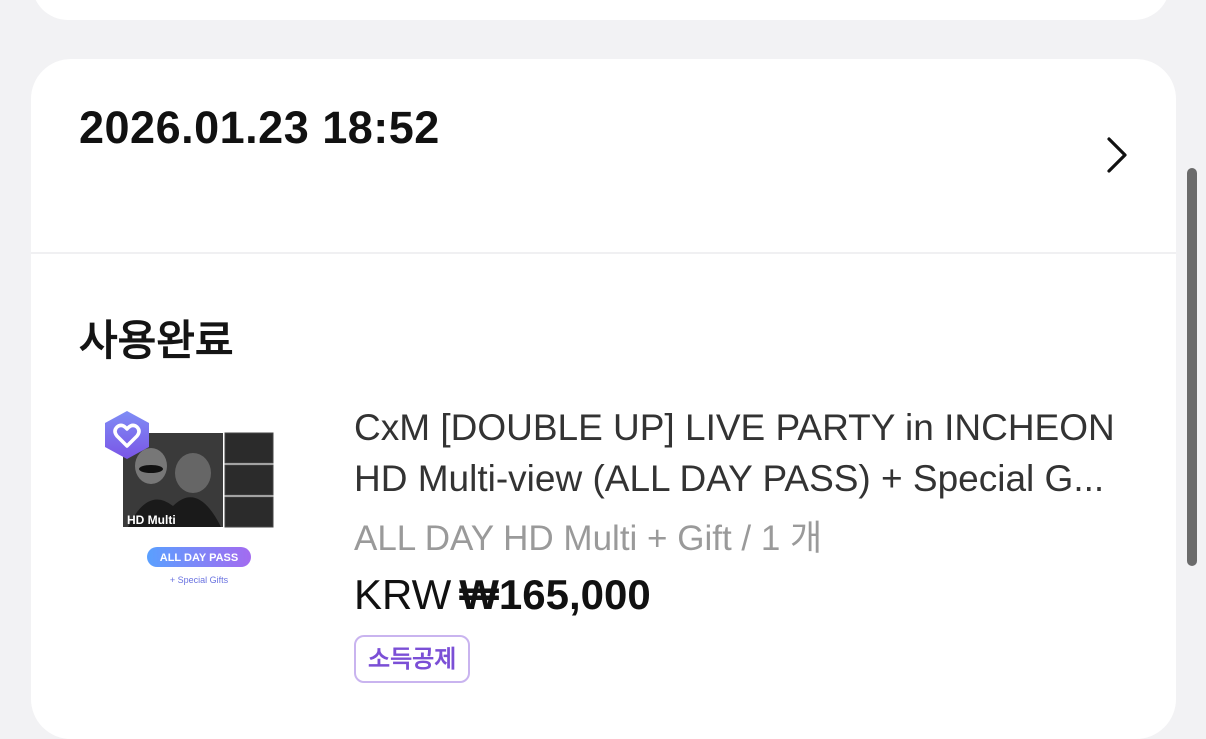  I want to click on divider, so click(603, 253).